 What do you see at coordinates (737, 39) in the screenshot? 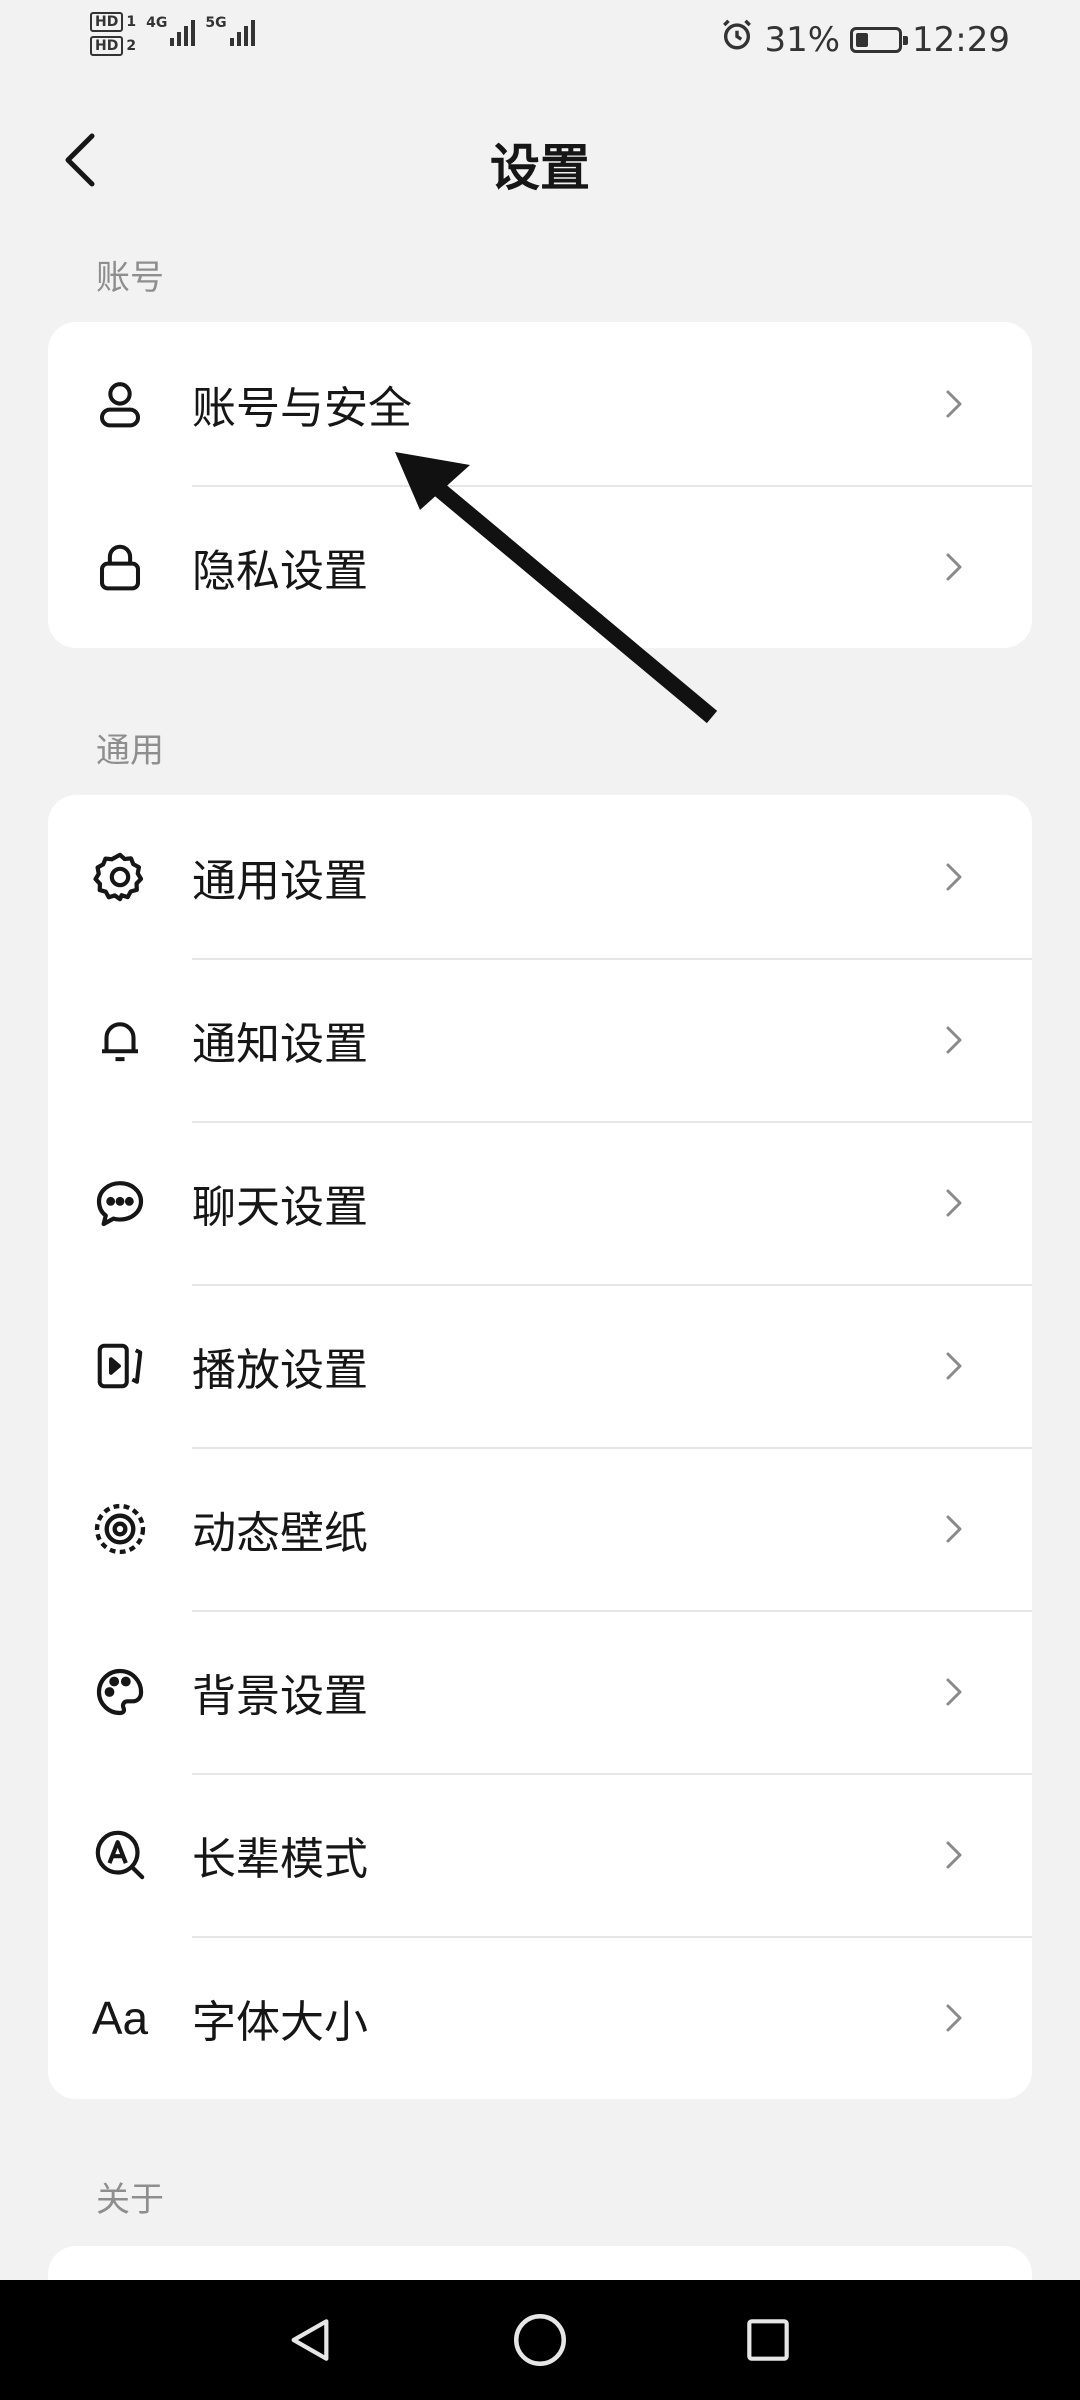
I see `alarm-icon` at bounding box center [737, 39].